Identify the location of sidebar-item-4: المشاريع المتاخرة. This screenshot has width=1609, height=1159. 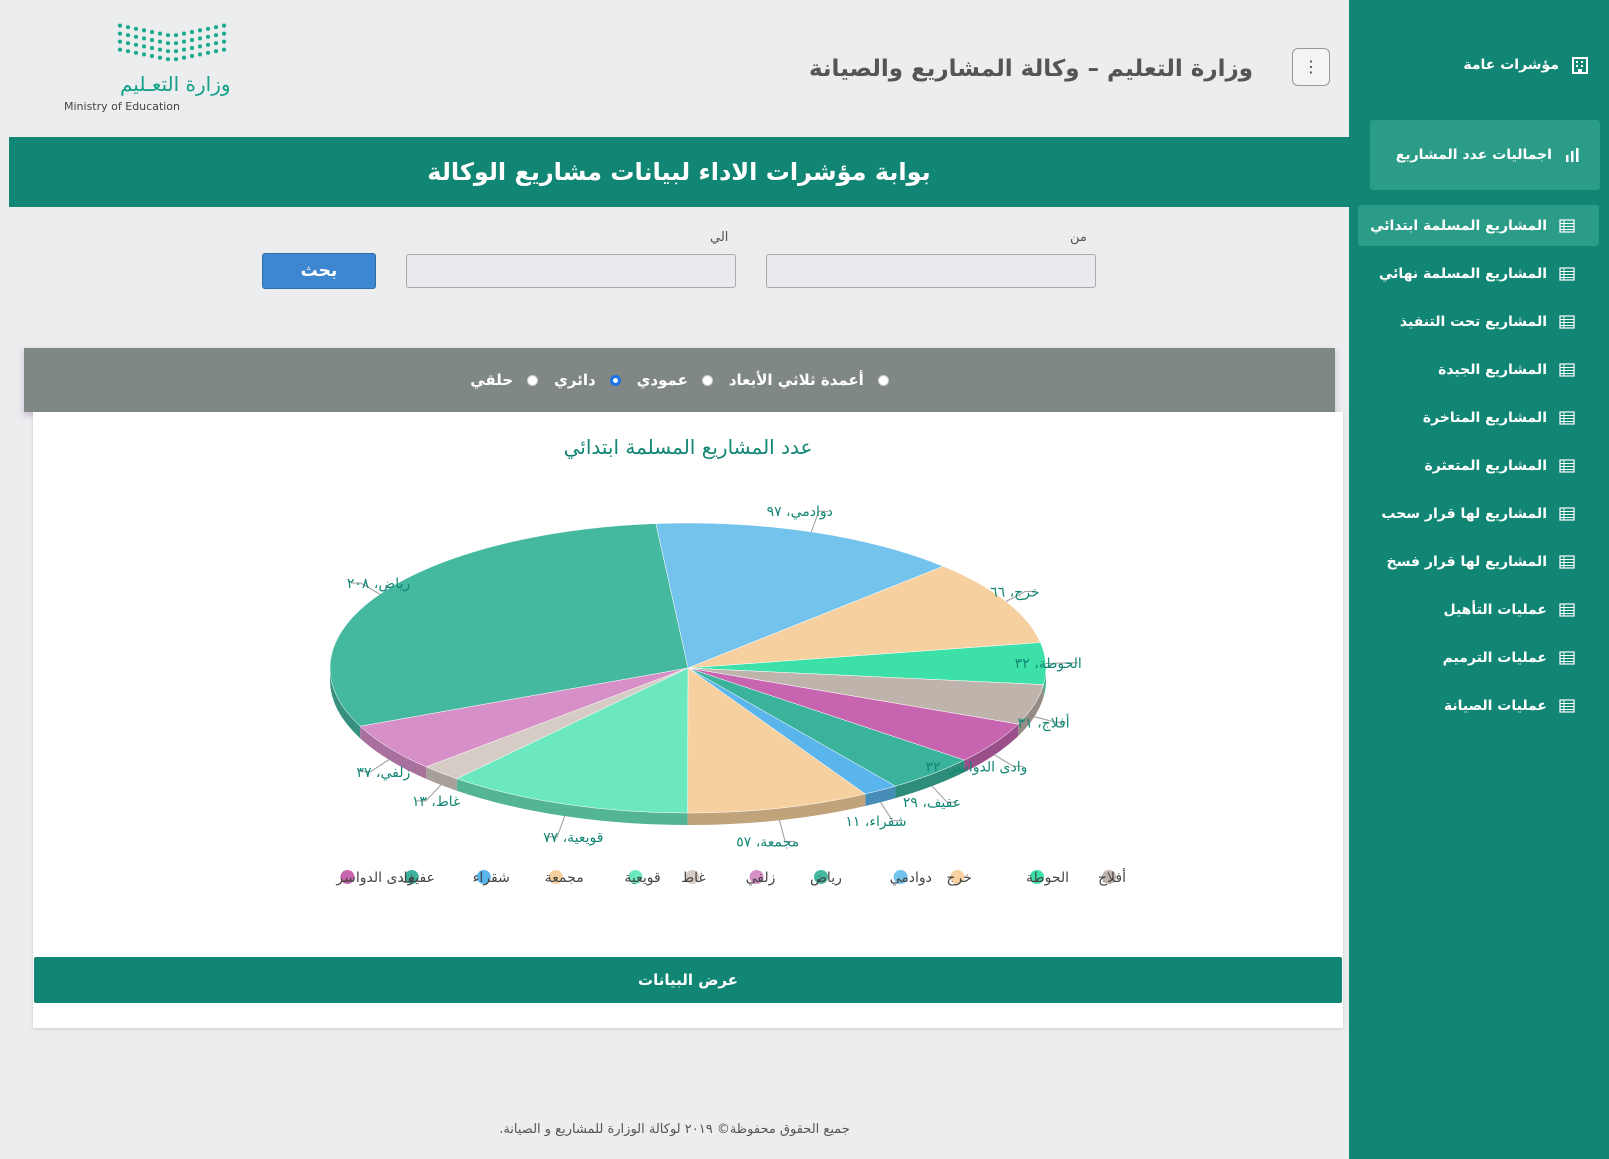
(1478, 417).